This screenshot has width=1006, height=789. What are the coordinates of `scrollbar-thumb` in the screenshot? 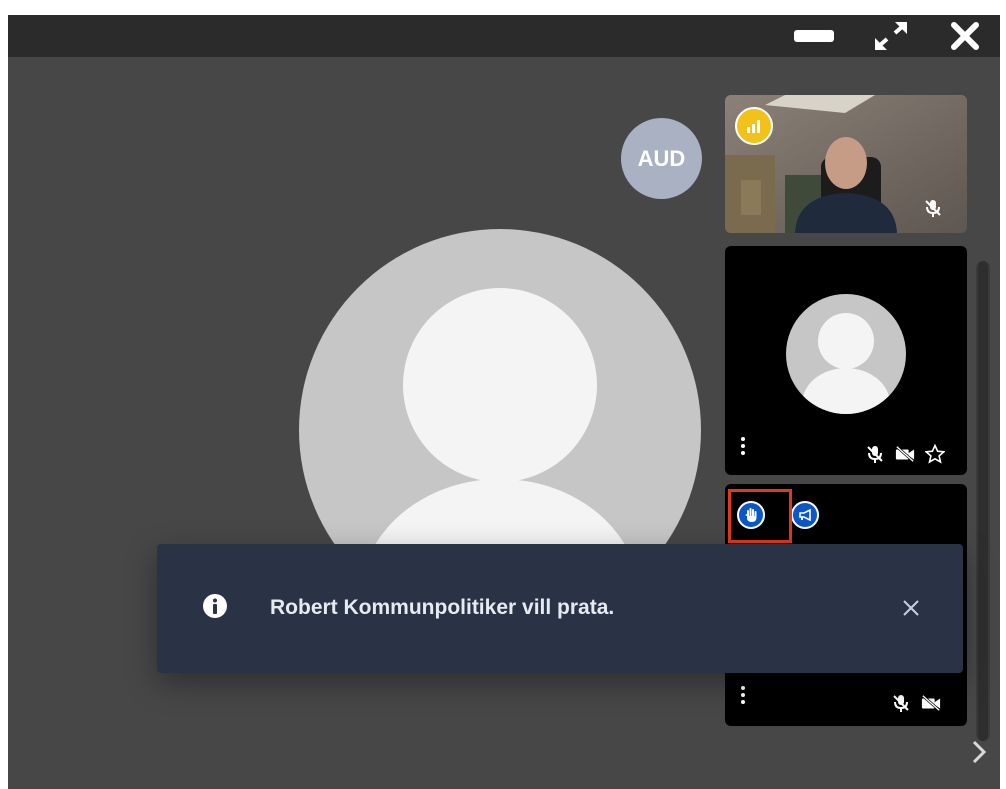 It's located at (983, 501).